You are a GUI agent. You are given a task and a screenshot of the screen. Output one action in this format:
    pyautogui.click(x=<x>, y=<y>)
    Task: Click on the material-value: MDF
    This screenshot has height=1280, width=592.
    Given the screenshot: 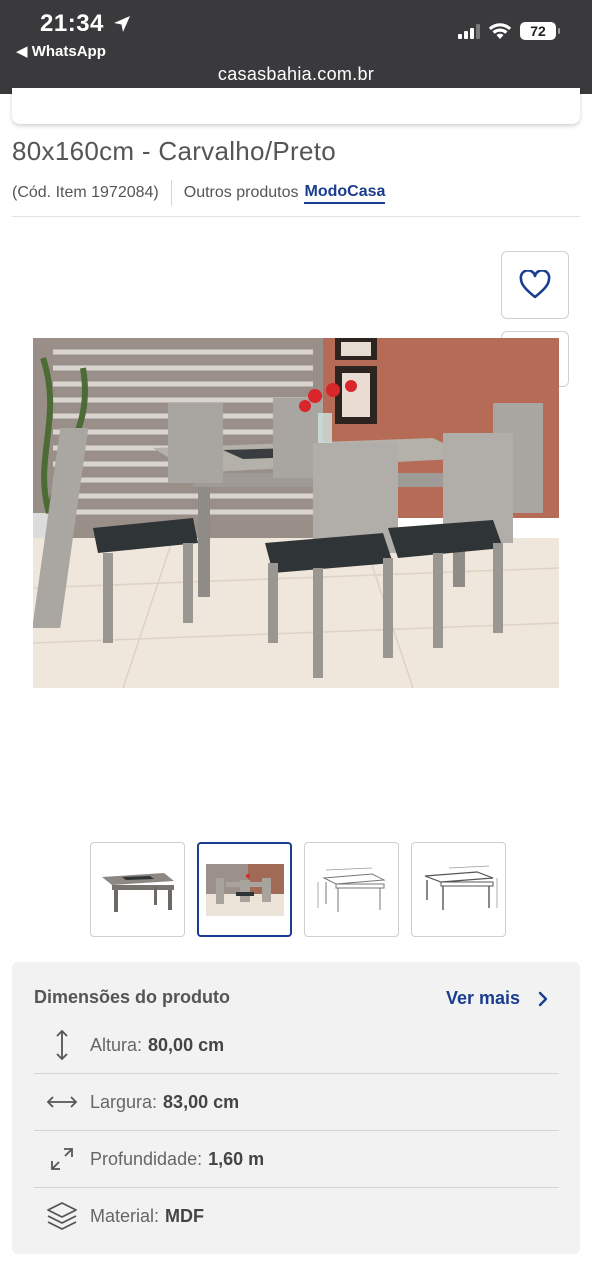 What is the action you would take?
    pyautogui.click(x=185, y=1215)
    